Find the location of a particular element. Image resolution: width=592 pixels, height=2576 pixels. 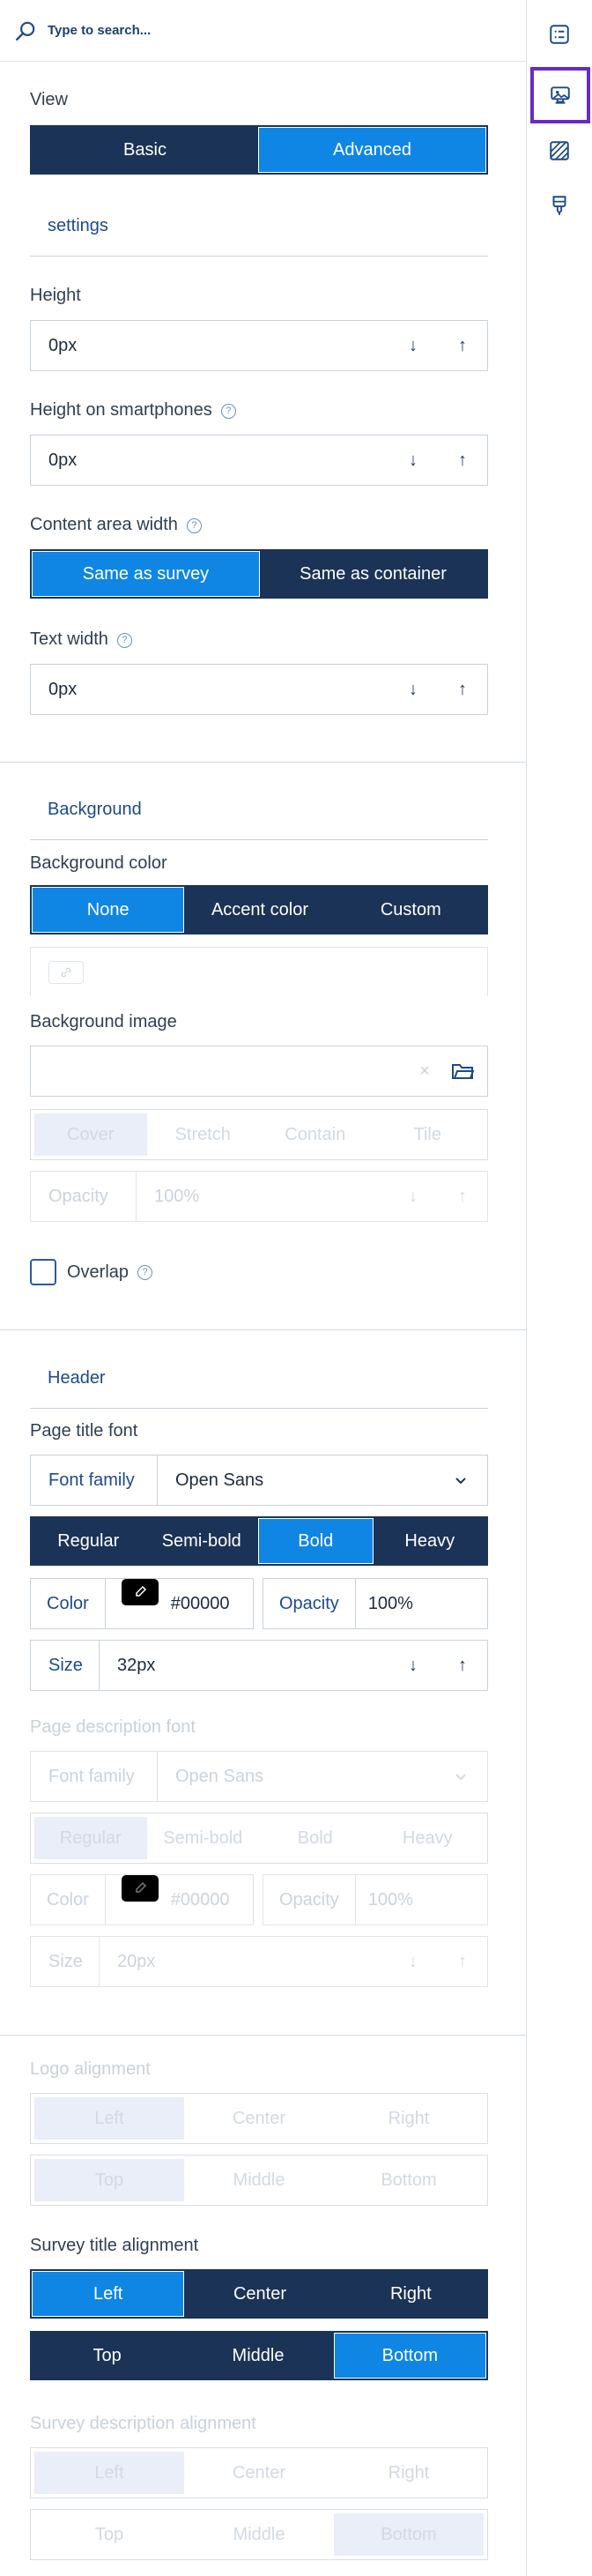

logo-v-align-toggle: Top Middle Bottom is located at coordinates (259, 2180).